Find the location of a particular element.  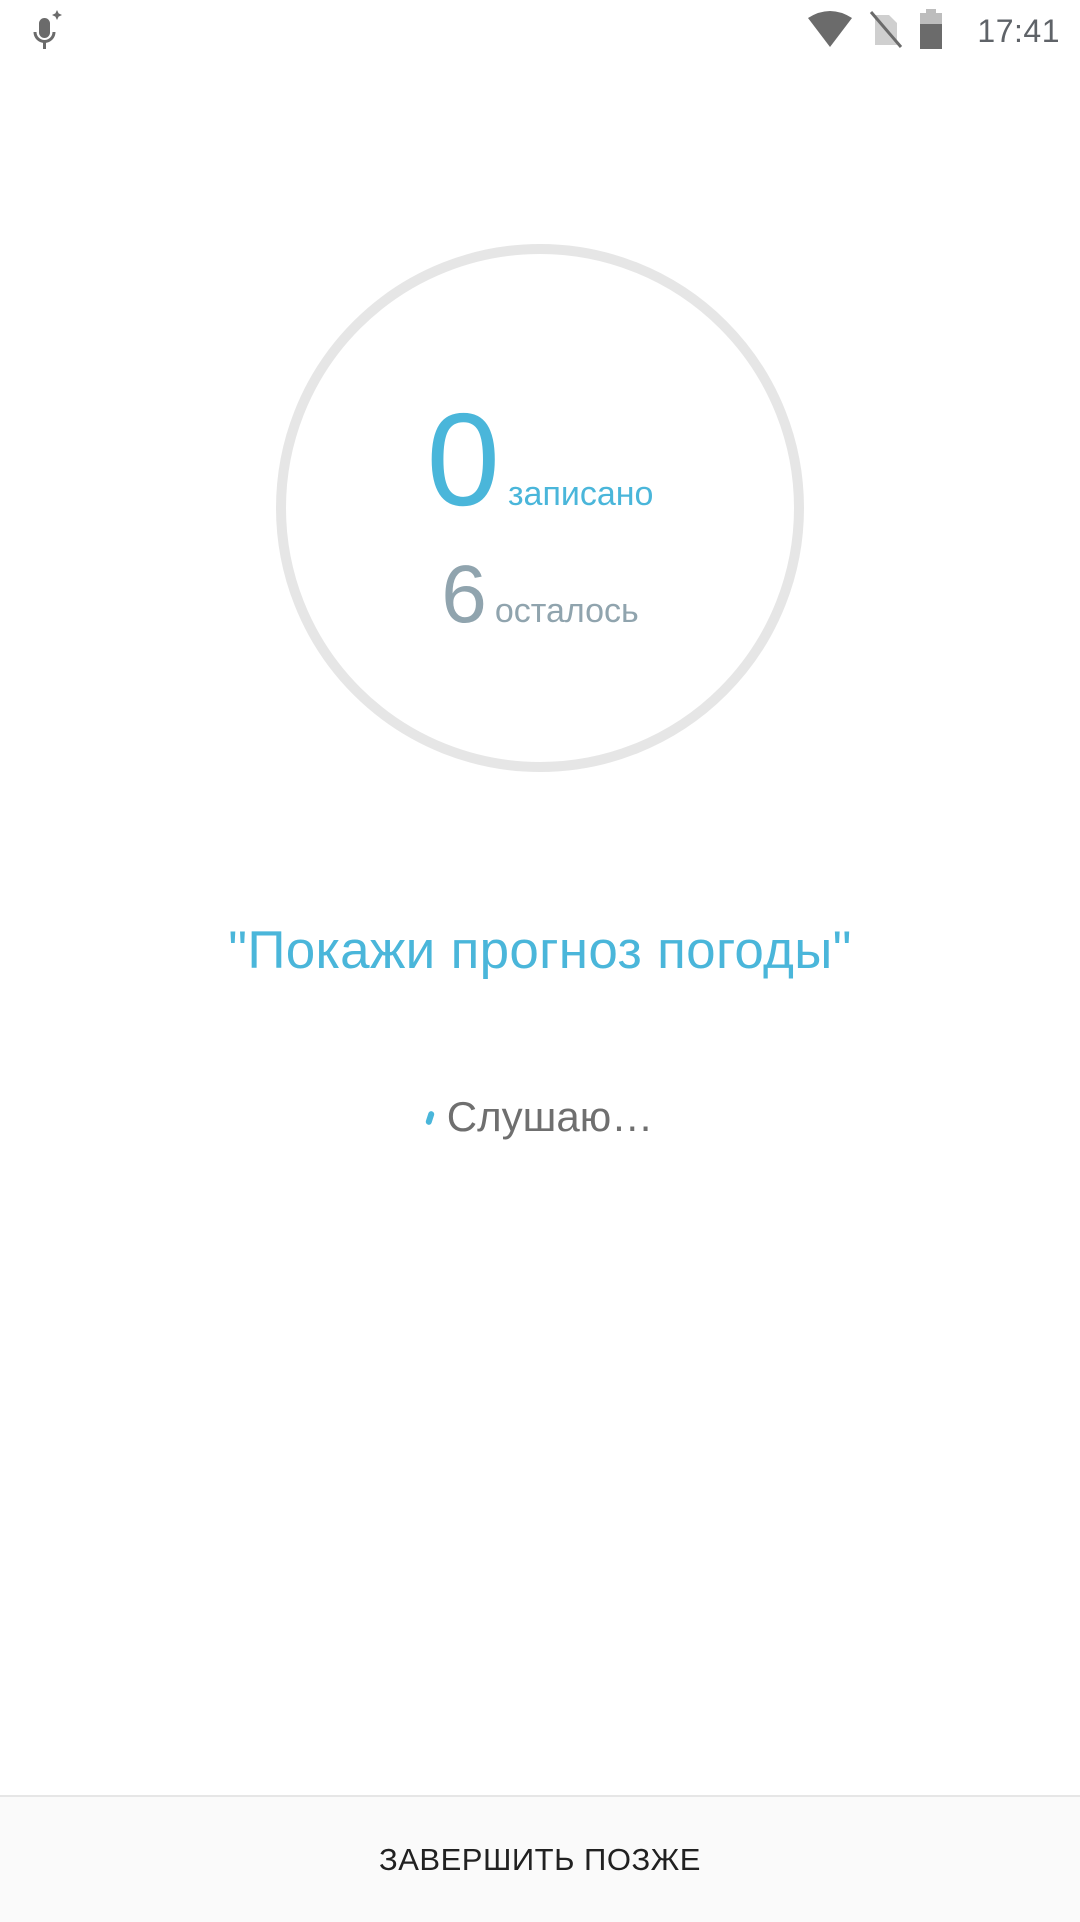

wifi-icon is located at coordinates (830, 31).